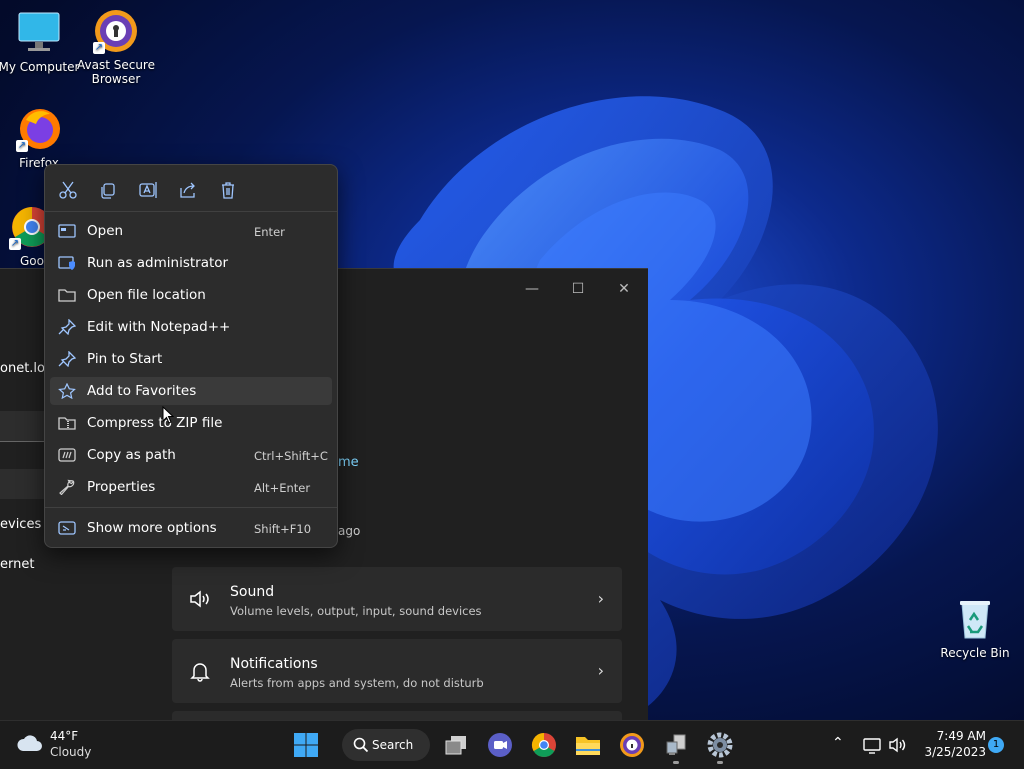  Describe the element at coordinates (116, 31) in the screenshot. I see `avast-browser-icon: ↗` at that location.